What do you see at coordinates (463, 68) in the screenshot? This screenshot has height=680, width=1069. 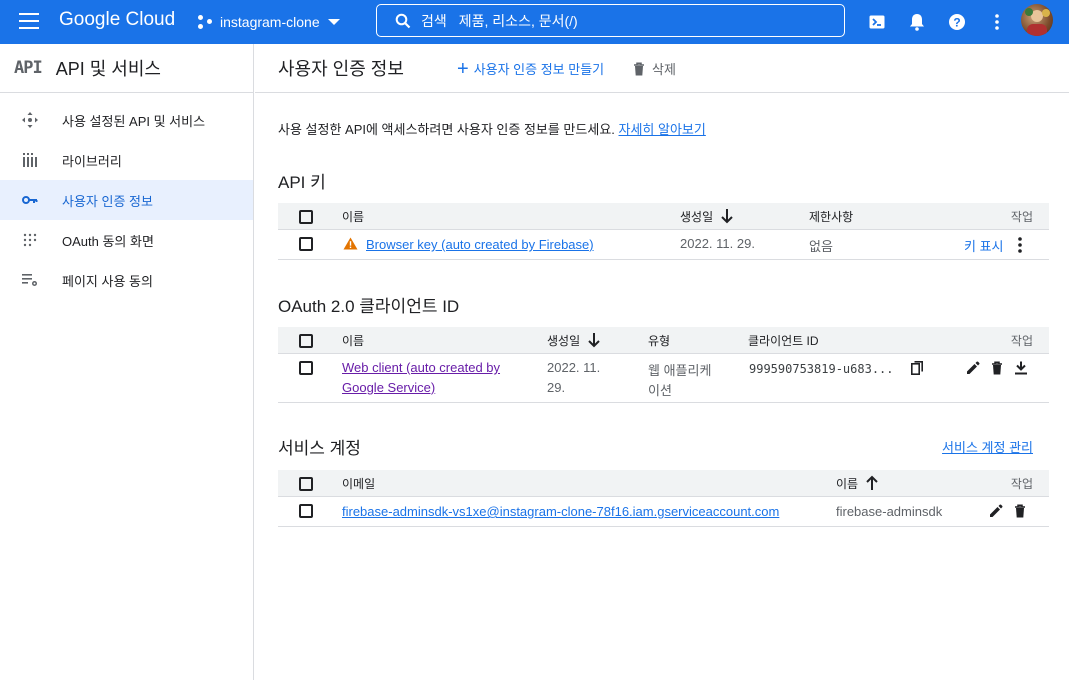 I see `plus-icon: +` at bounding box center [463, 68].